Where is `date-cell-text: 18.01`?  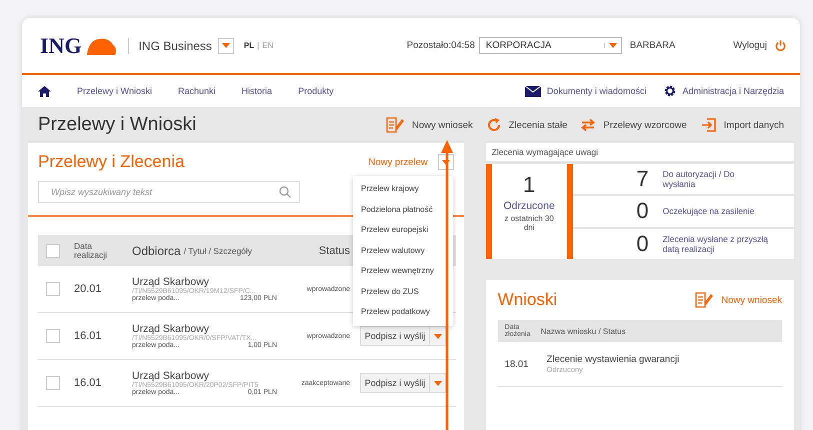 date-cell-text: 18.01 is located at coordinates (517, 364).